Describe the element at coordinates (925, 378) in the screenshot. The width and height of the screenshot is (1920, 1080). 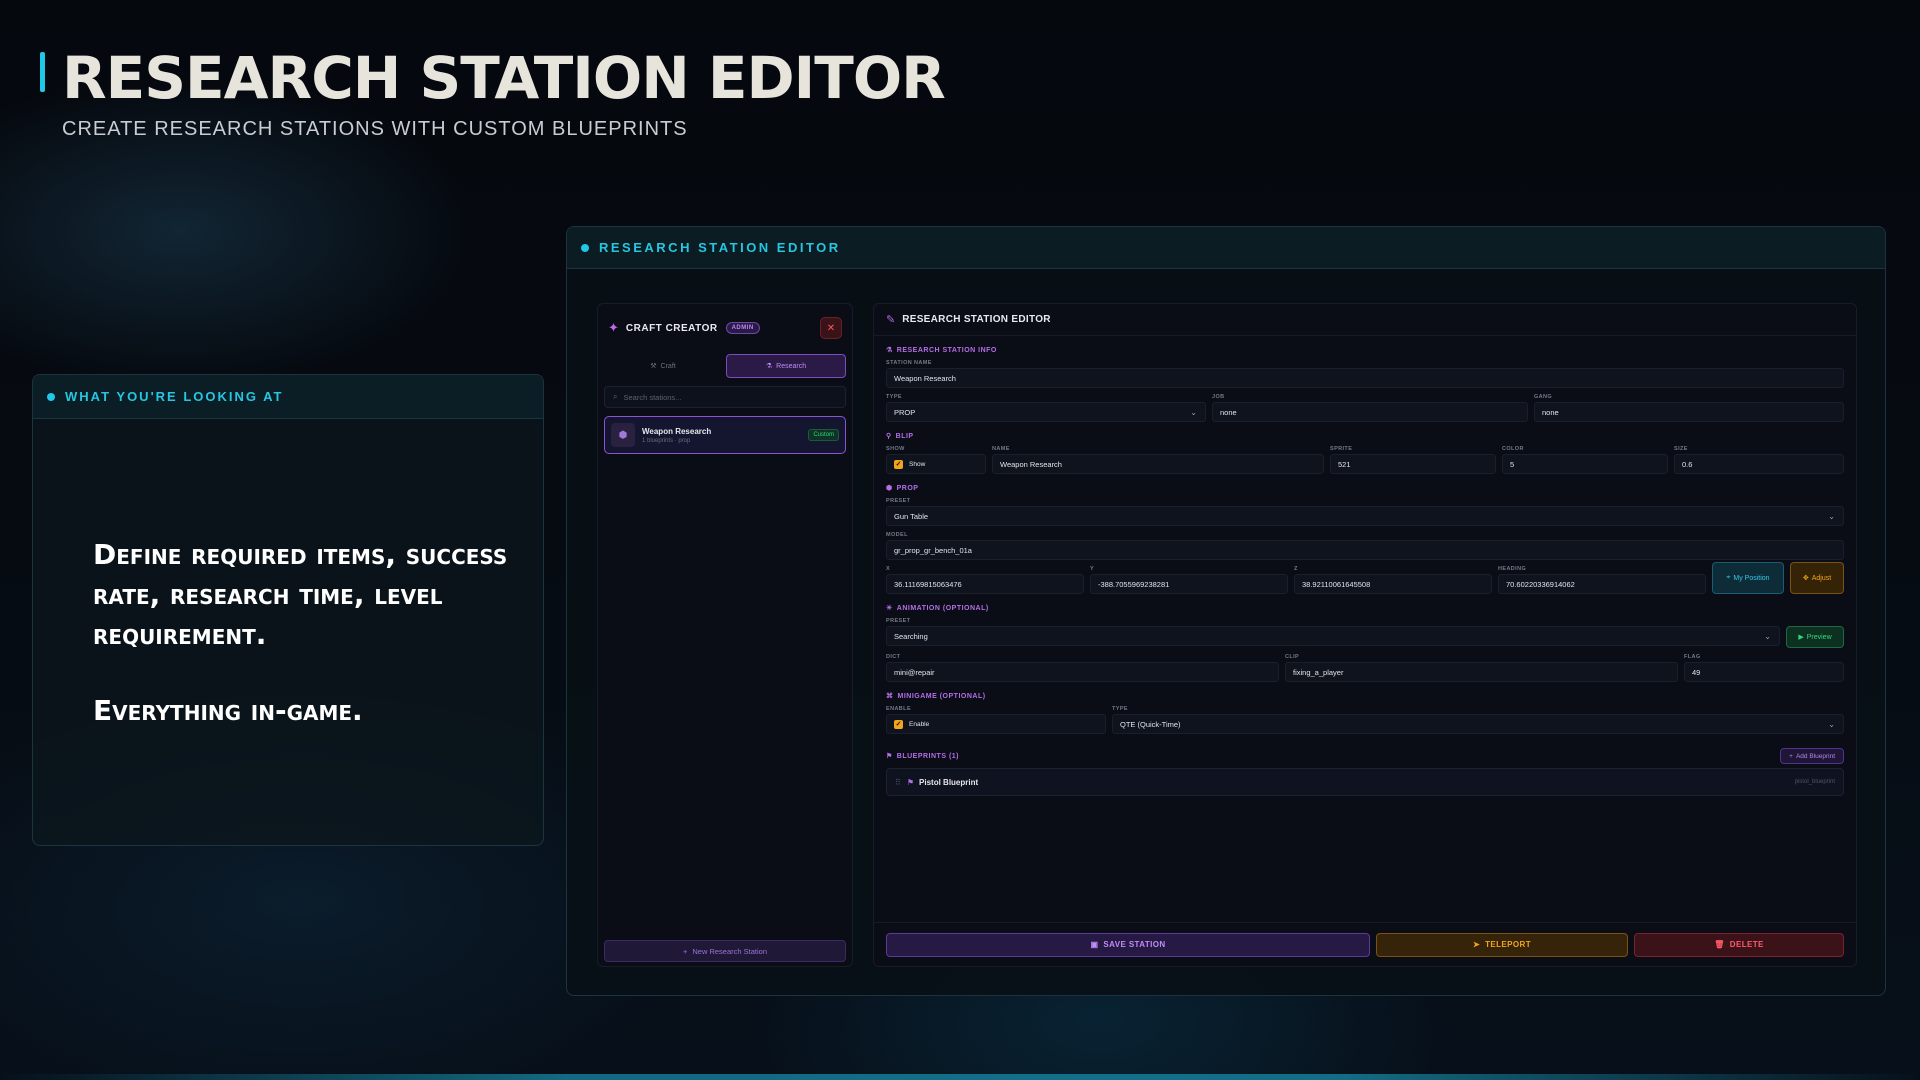
I see `station-name-value: Weapon Research` at that location.